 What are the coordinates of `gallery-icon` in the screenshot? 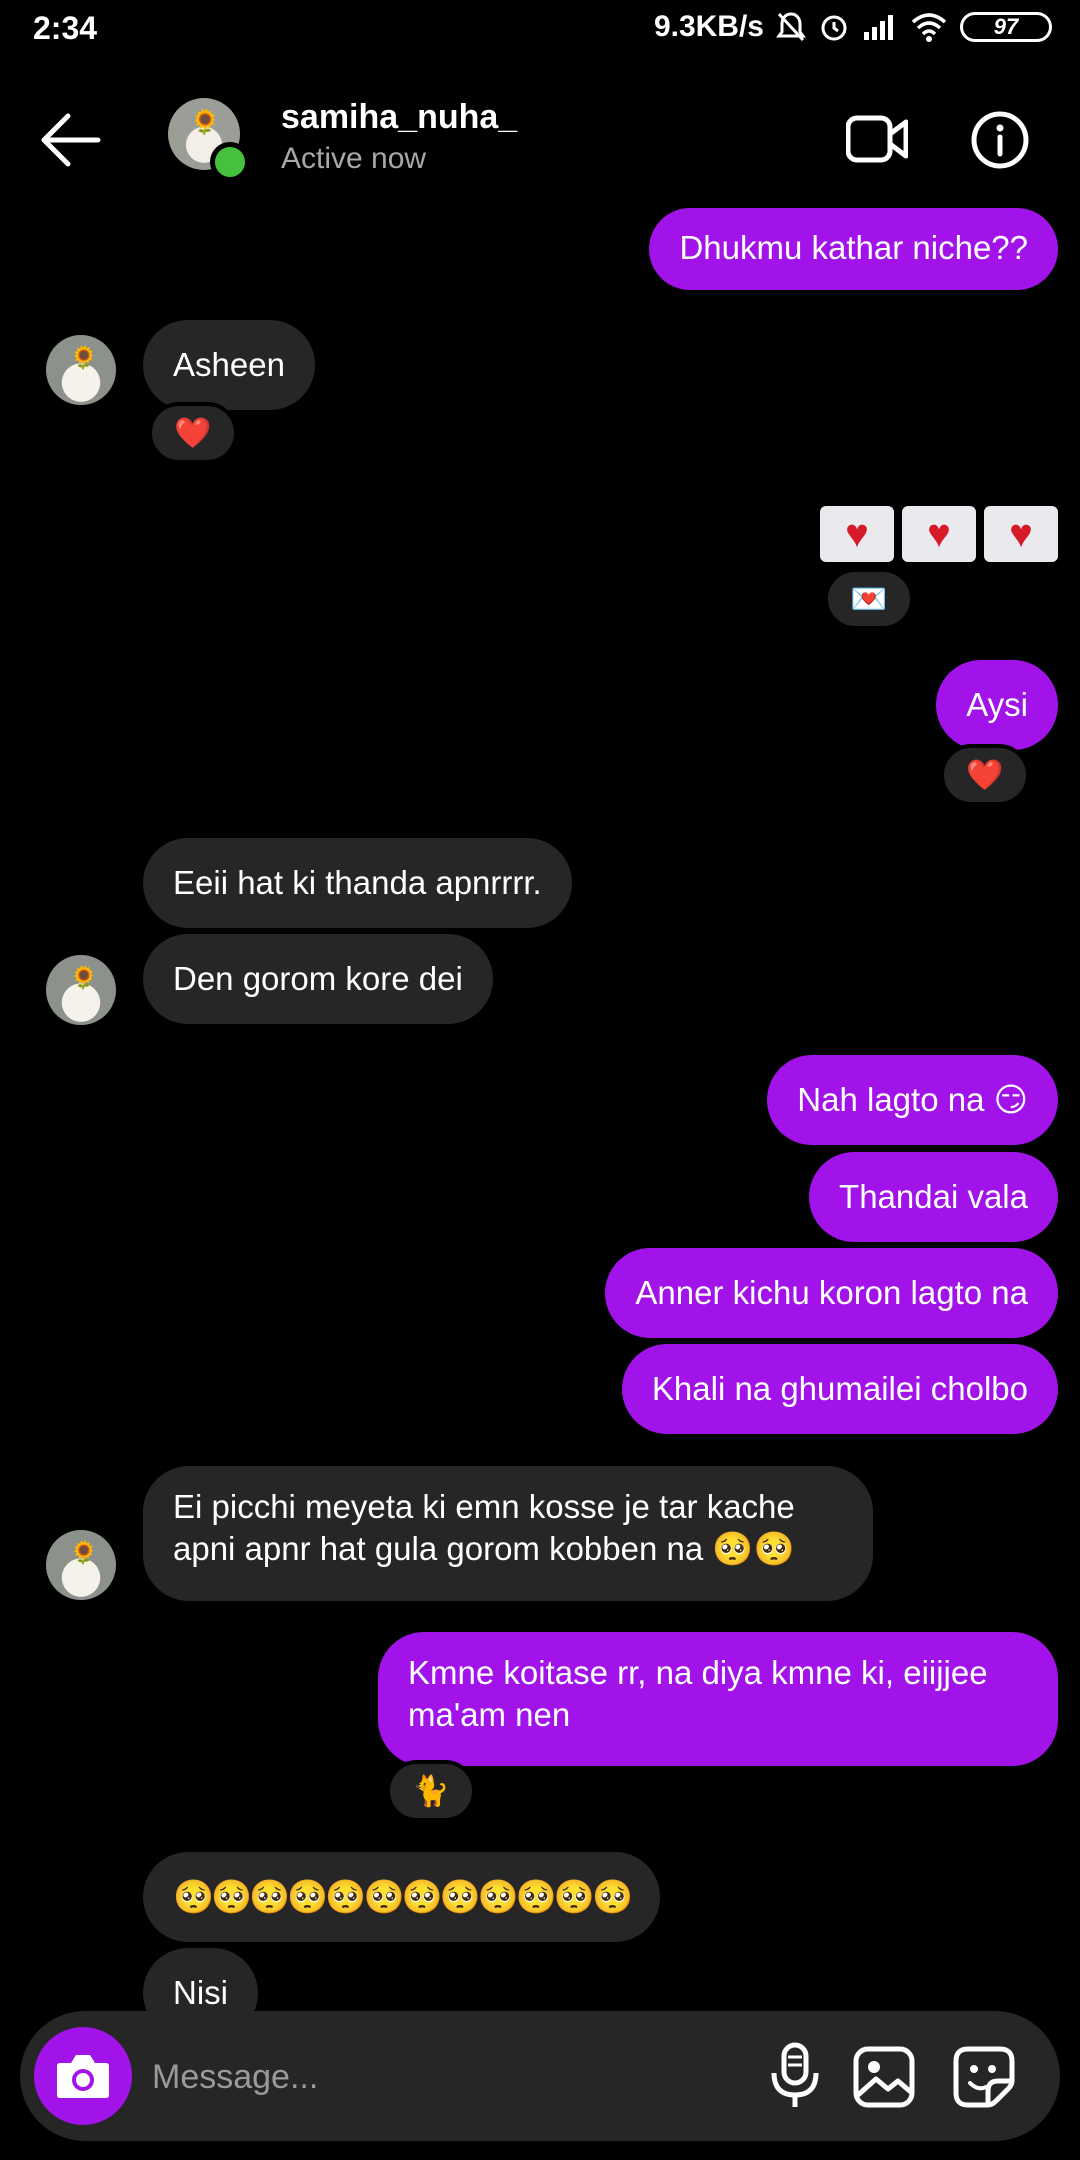 It's located at (884, 2077).